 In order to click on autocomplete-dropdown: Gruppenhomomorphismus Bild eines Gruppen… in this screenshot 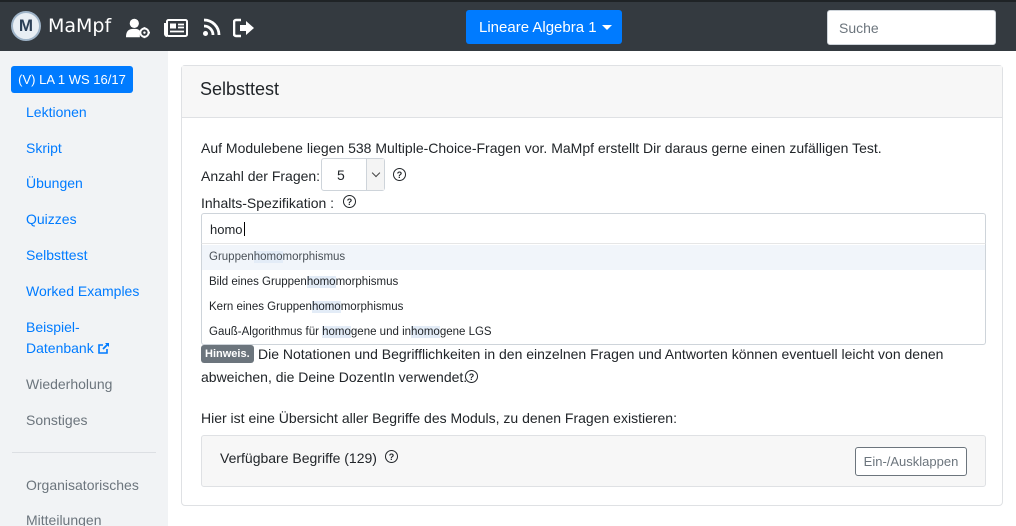, I will do `click(593, 294)`.